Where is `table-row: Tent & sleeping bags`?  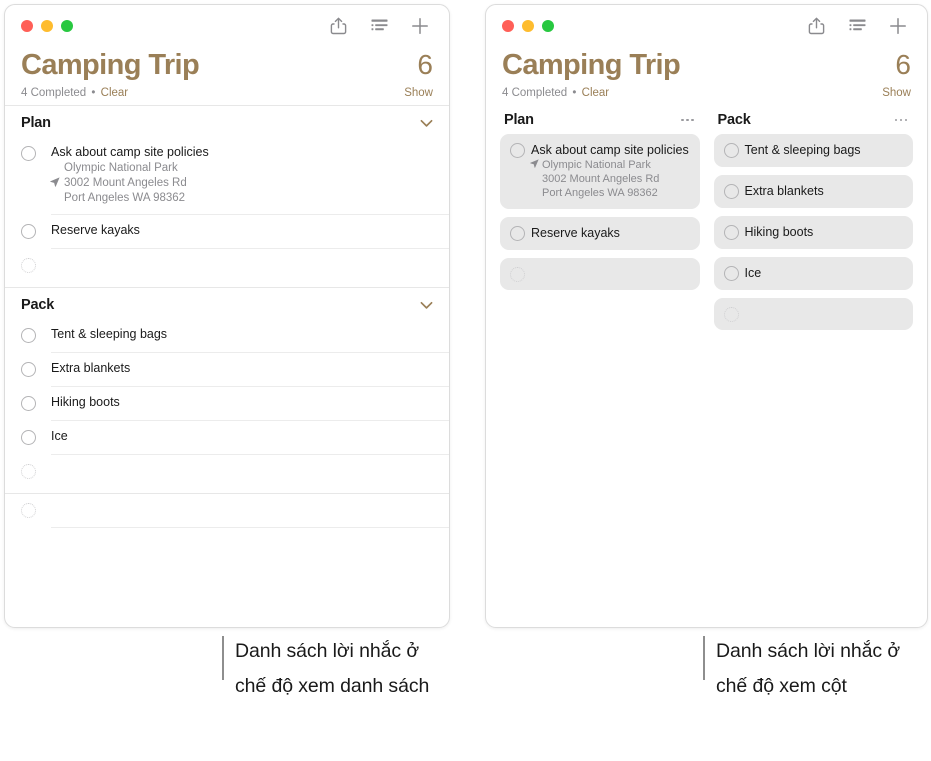 table-row: Tent & sleeping bags is located at coordinates (227, 336).